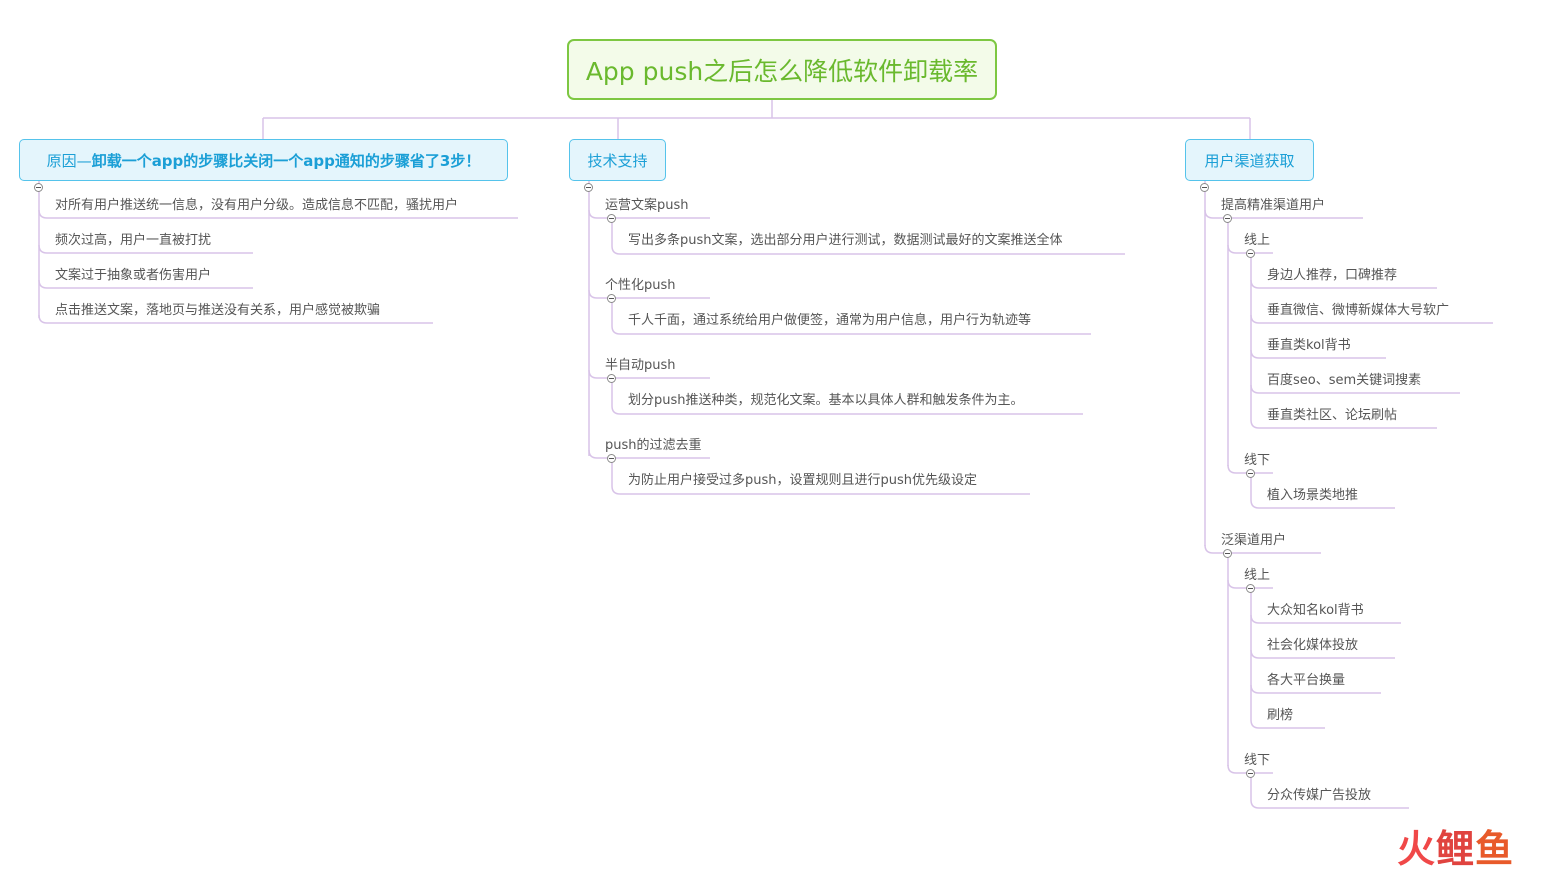 This screenshot has width=1565, height=873. What do you see at coordinates (588, 187) in the screenshot?
I see `collapse-tech-icon` at bounding box center [588, 187].